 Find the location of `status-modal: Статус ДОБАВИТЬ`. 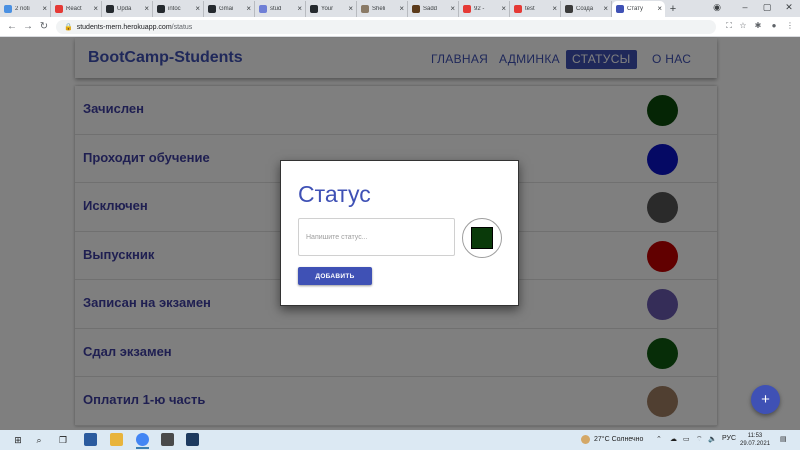

status-modal: Статус ДОБАВИТЬ is located at coordinates (399, 233).